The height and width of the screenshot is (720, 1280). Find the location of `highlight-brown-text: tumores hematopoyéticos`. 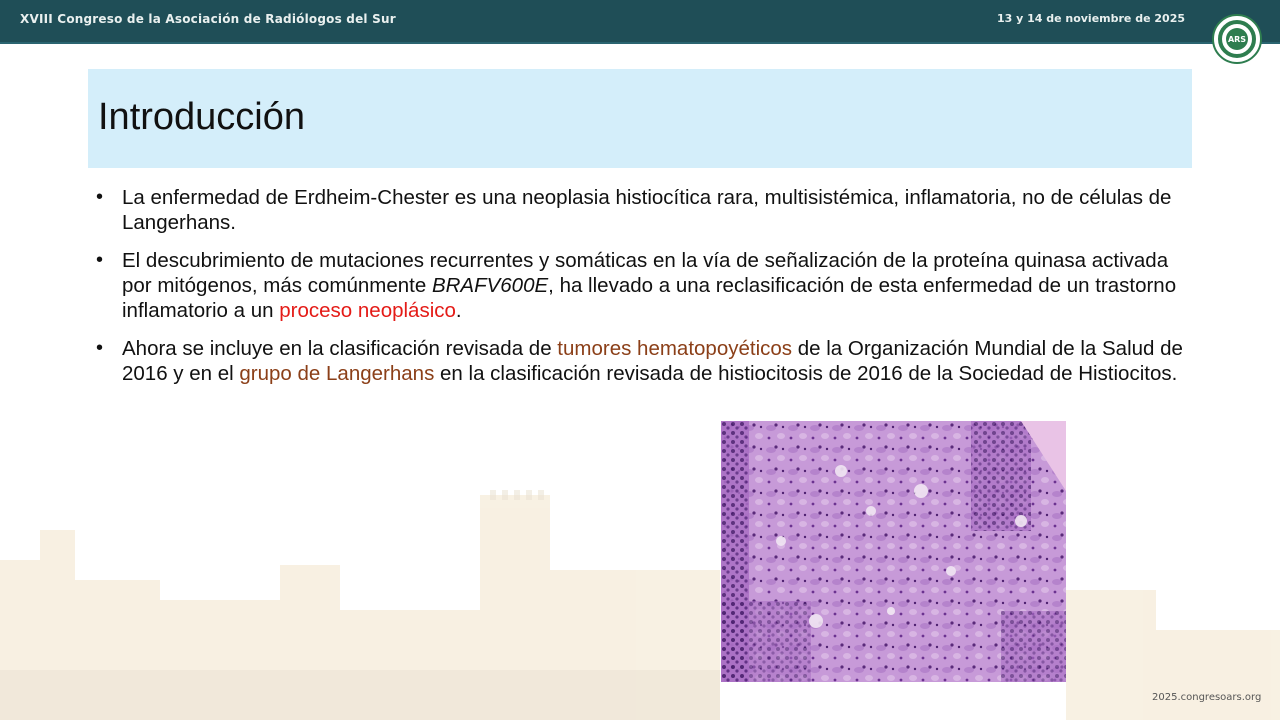

highlight-brown-text: tumores hematopoyéticos is located at coordinates (675, 348).